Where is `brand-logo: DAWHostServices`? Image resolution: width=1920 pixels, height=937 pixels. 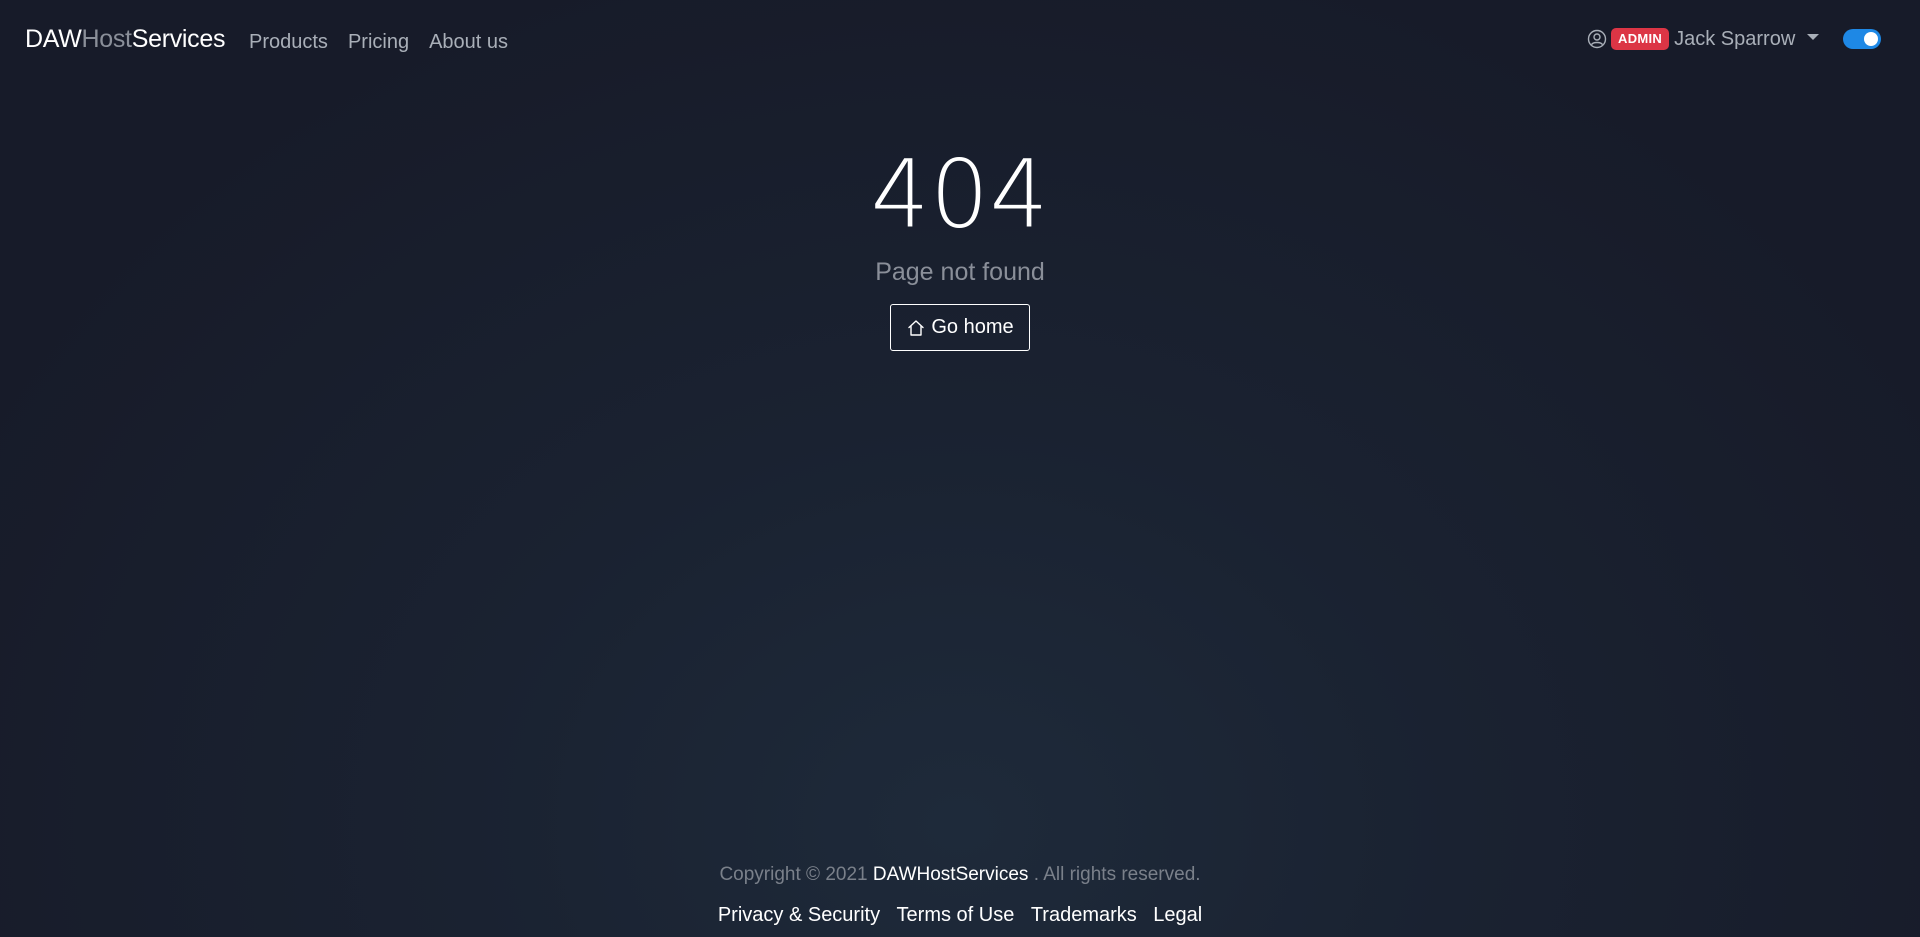 brand-logo: DAWHostServices is located at coordinates (125, 39).